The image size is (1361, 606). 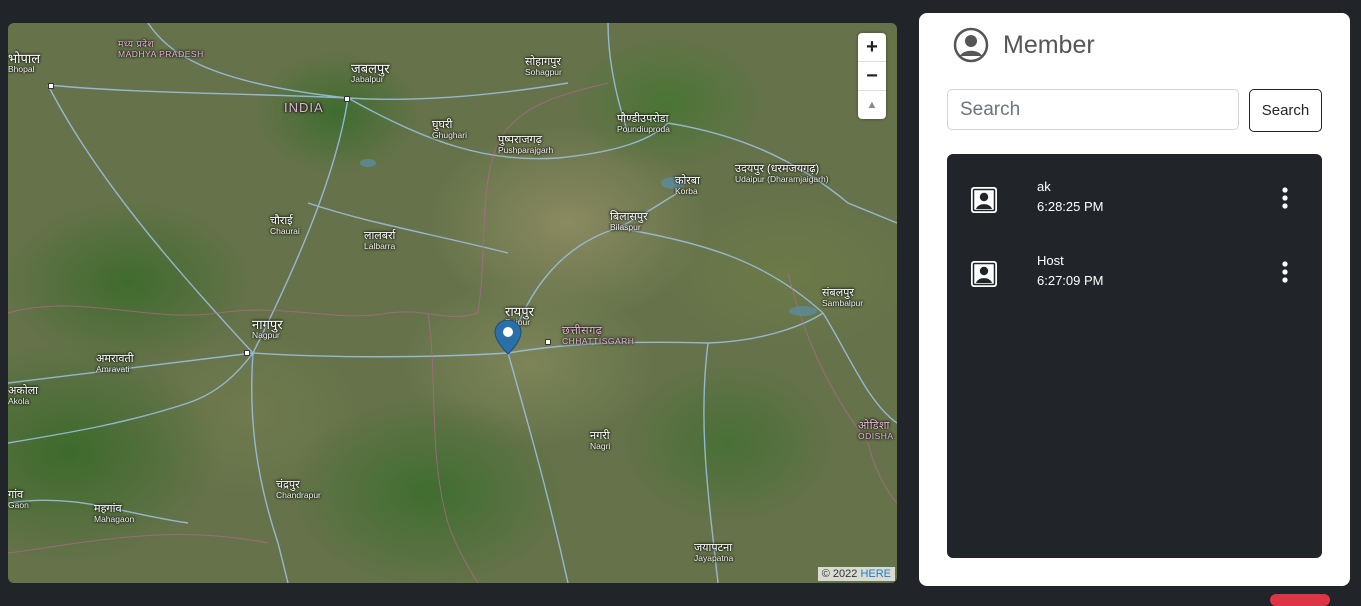 I want to click on map-label-amravati: अमरावती Amravati, so click(x=115, y=363).